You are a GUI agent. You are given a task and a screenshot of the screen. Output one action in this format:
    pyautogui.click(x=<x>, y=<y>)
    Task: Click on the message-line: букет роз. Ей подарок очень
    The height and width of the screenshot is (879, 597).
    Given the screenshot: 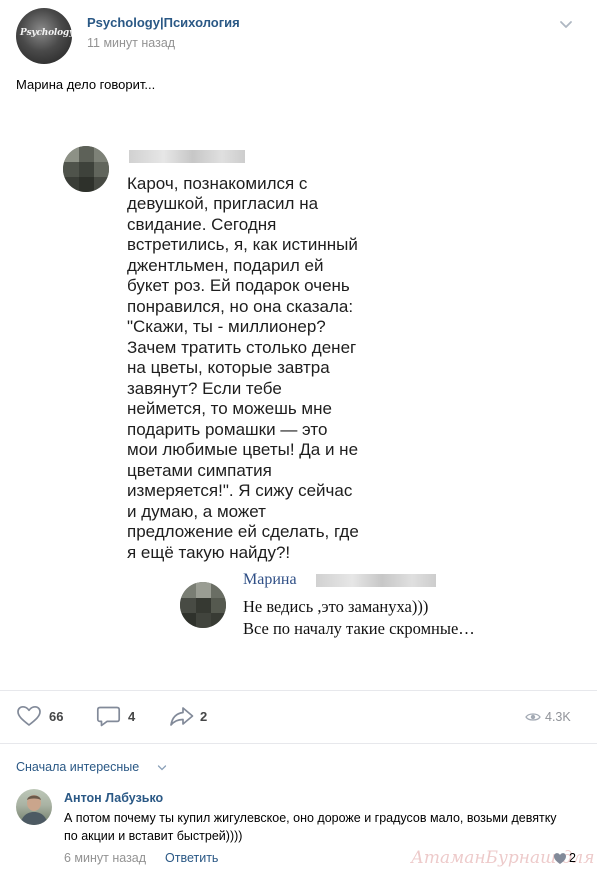 What is the action you would take?
    pyautogui.click(x=238, y=285)
    